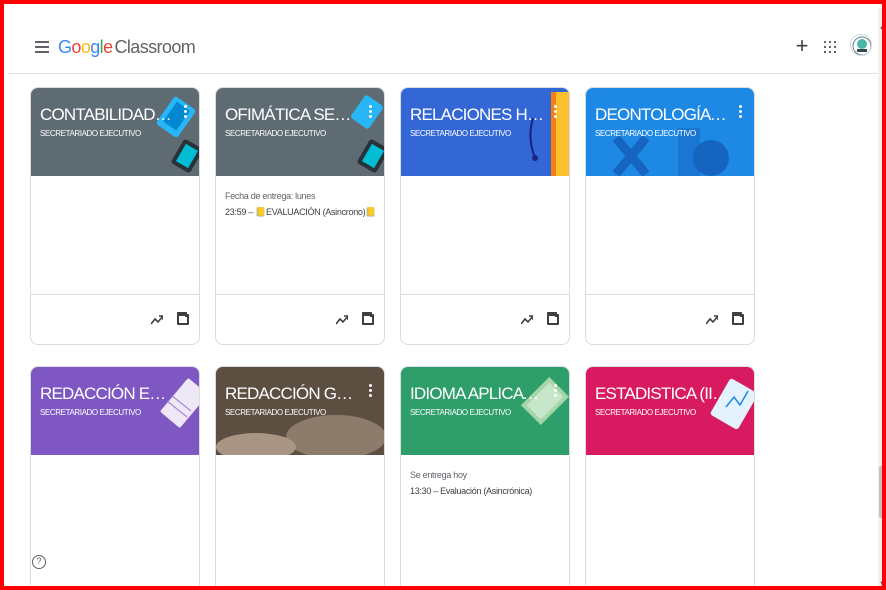  I want to click on assignment-link: 23:59 – 📒EVALUACIÓN (Asincrono)📒, so click(301, 212).